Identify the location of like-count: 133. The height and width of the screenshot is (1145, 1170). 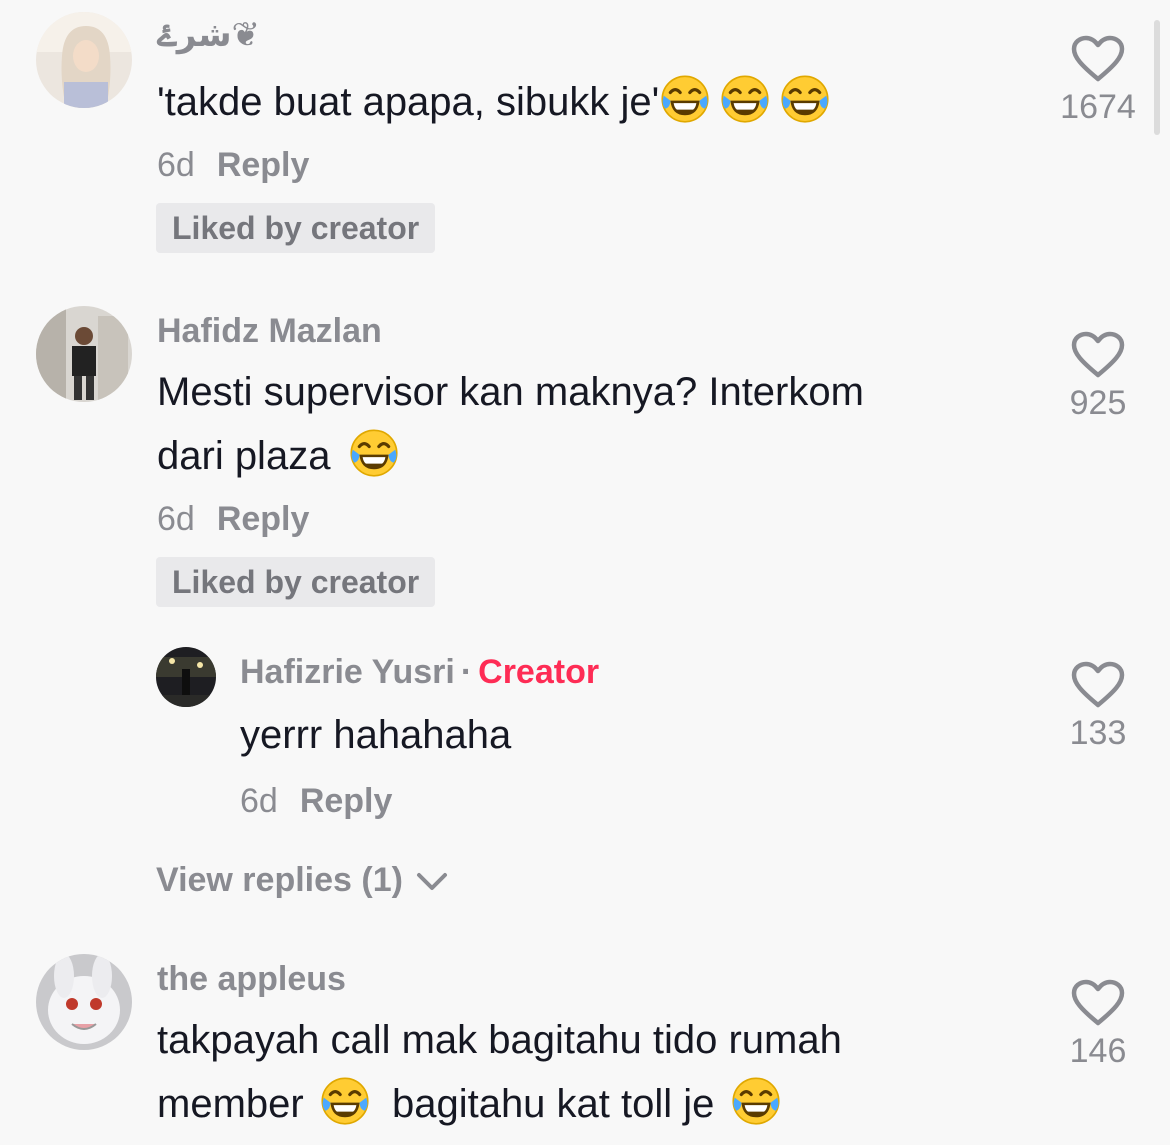
(1098, 733).